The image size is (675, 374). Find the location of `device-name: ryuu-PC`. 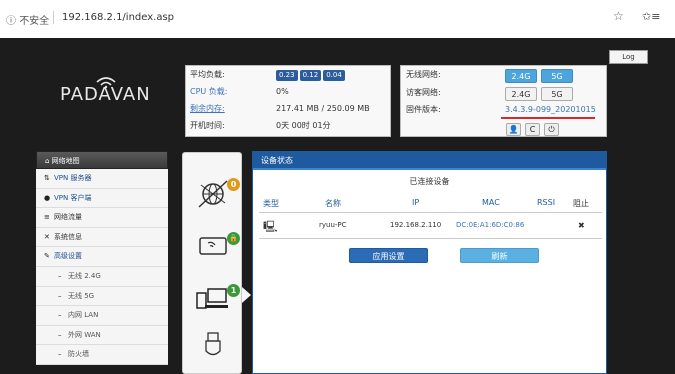

device-name: ryuu-PC is located at coordinates (333, 225).